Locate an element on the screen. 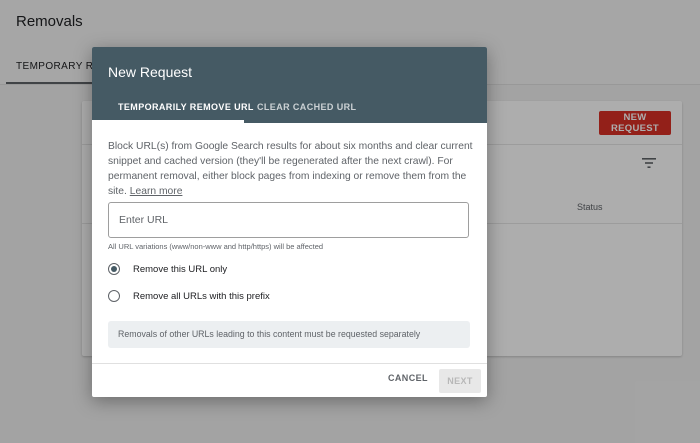 The width and height of the screenshot is (700, 443). option-remove-this-url-only: Remove this URL only is located at coordinates (167, 269).